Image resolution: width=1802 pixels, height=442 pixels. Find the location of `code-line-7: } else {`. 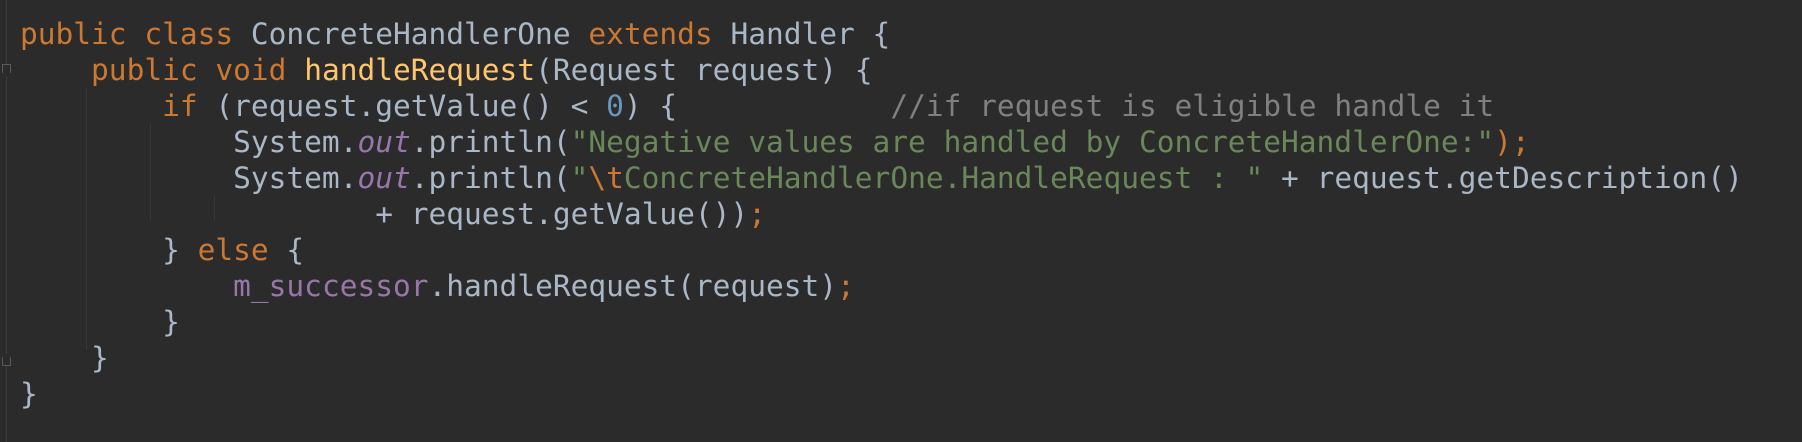

code-line-7: } else { is located at coordinates (881, 250).